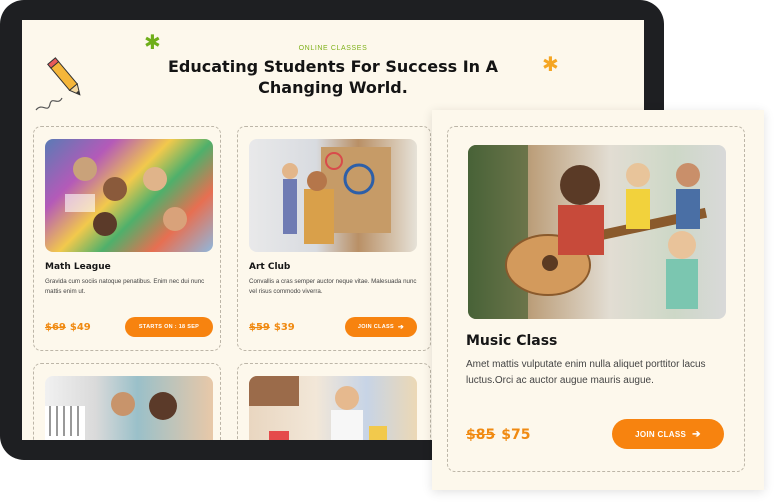 Image resolution: width=780 pixels, height=504 pixels. What do you see at coordinates (270, 267) in the screenshot?
I see `course-title: Art Club` at bounding box center [270, 267].